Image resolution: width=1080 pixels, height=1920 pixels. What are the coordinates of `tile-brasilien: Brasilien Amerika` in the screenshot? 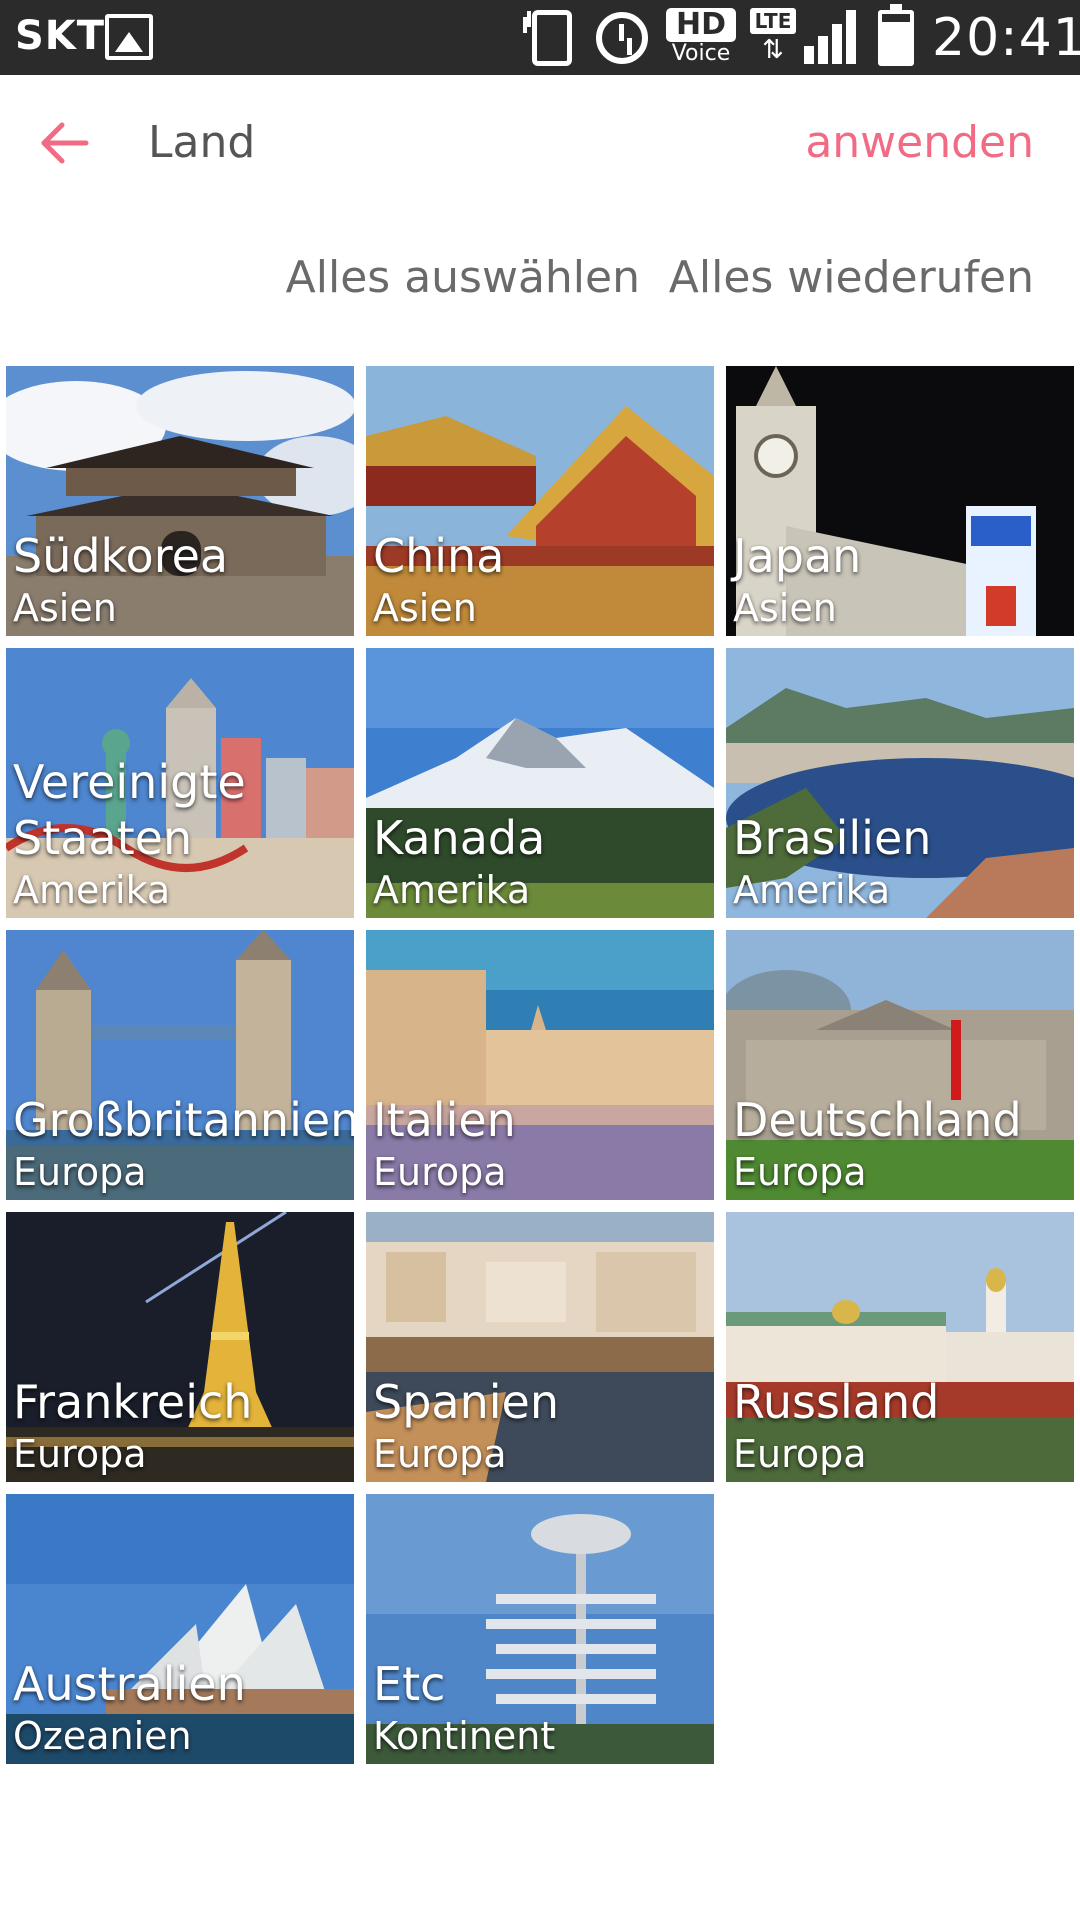 It's located at (900, 783).